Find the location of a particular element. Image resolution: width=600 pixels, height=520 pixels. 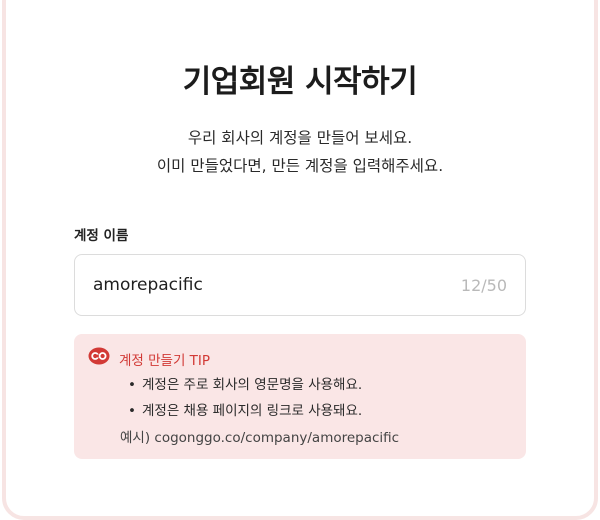

account-name-value: amorepacific is located at coordinates (148, 285).